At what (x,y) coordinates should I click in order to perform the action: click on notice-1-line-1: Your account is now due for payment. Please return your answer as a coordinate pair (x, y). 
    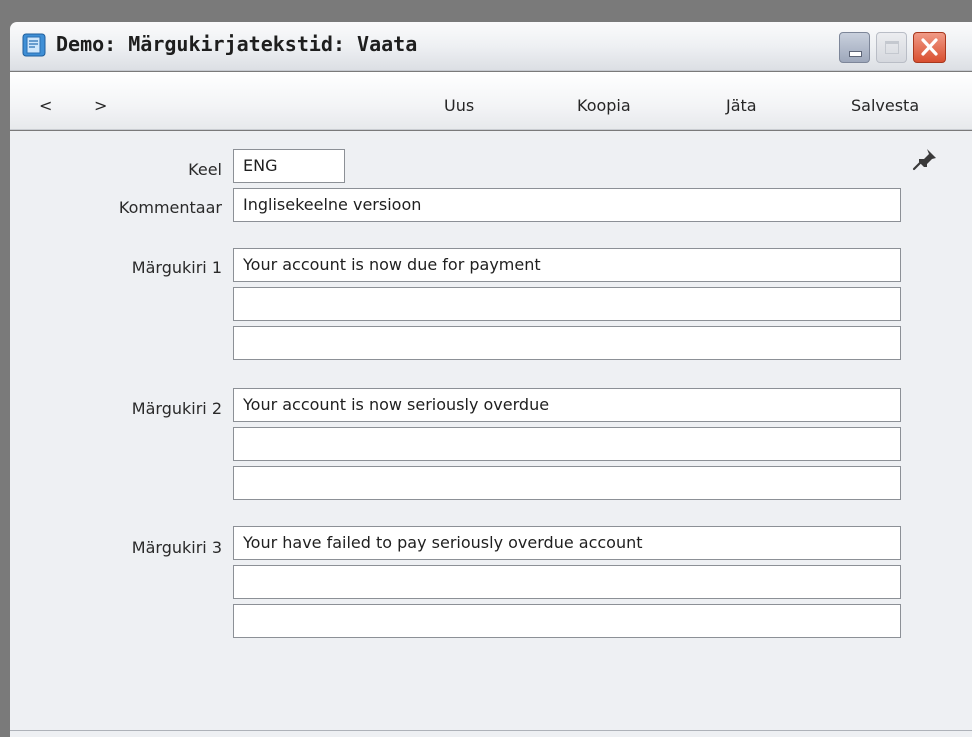
    Looking at the image, I should click on (567, 265).